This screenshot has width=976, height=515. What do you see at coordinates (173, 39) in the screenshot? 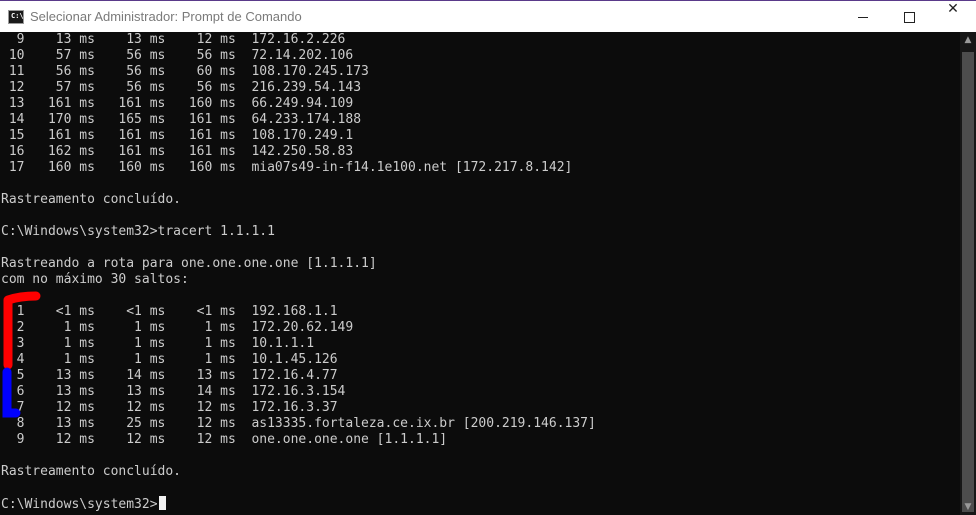
I see `console-line: 9 13 ms 13 ms 12 ms 172.16.2.226` at bounding box center [173, 39].